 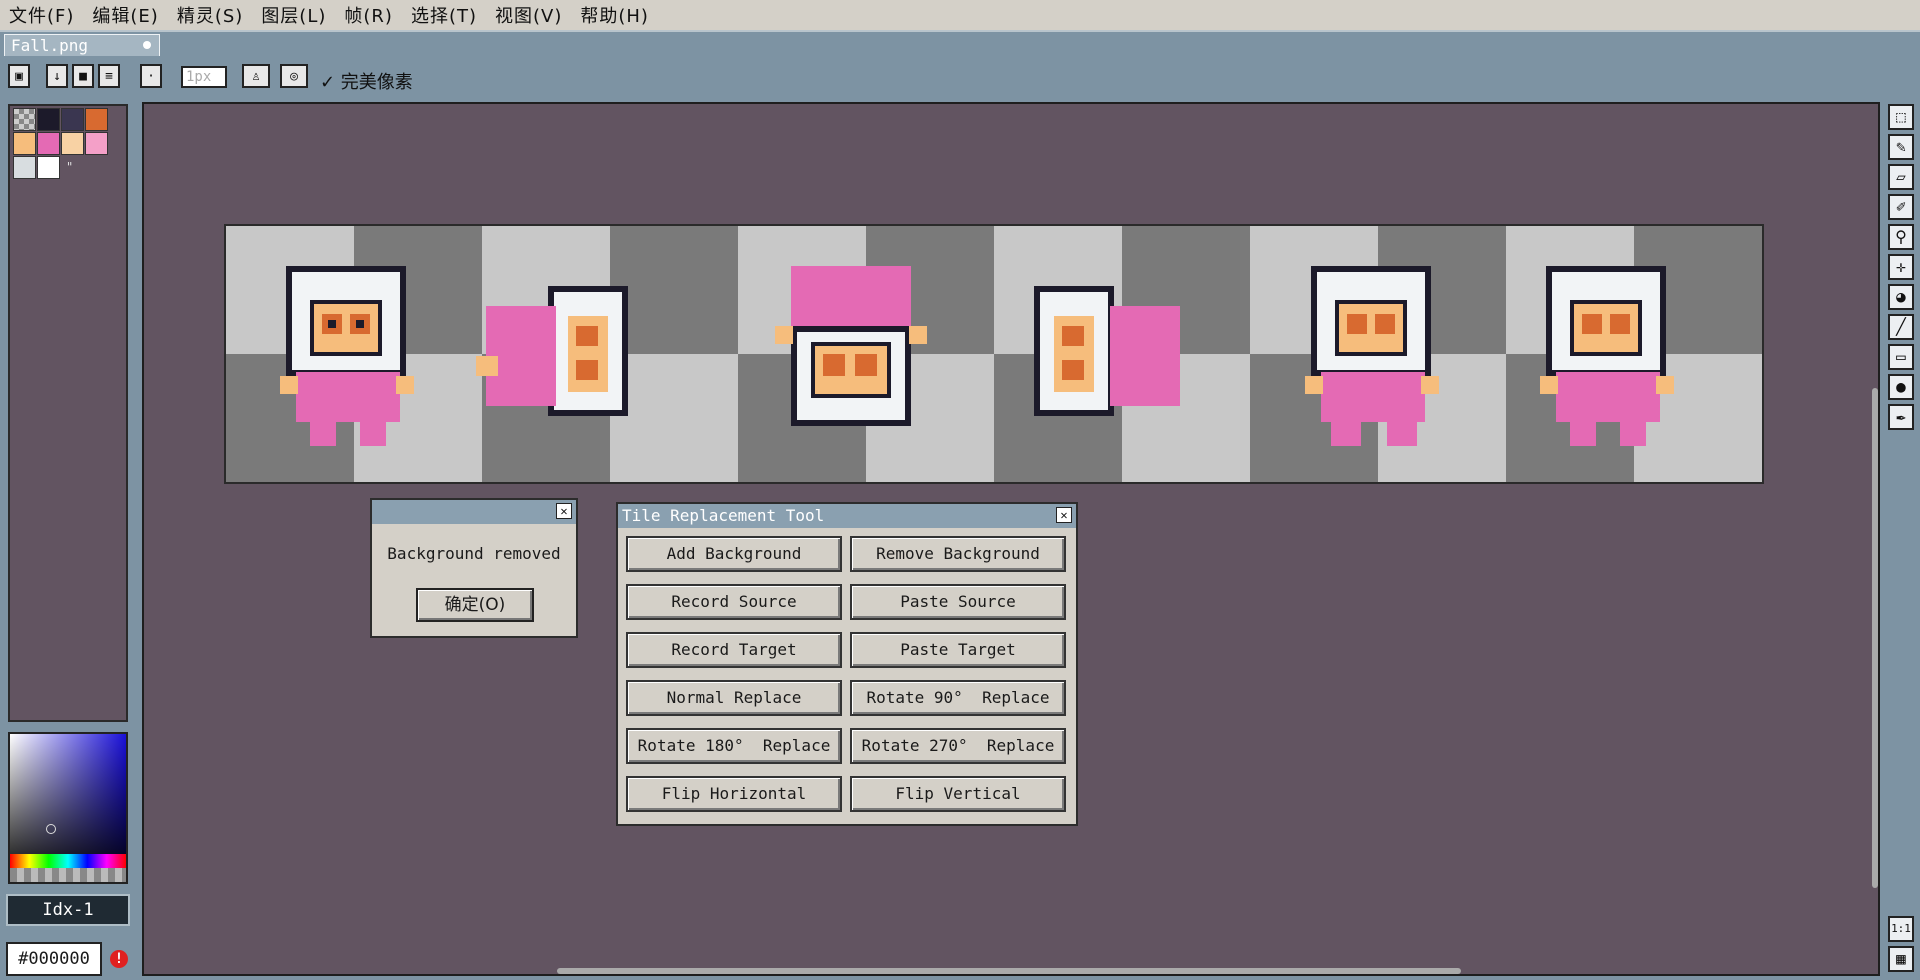 What do you see at coordinates (119, 959) in the screenshot?
I see `warning-icon: !` at bounding box center [119, 959].